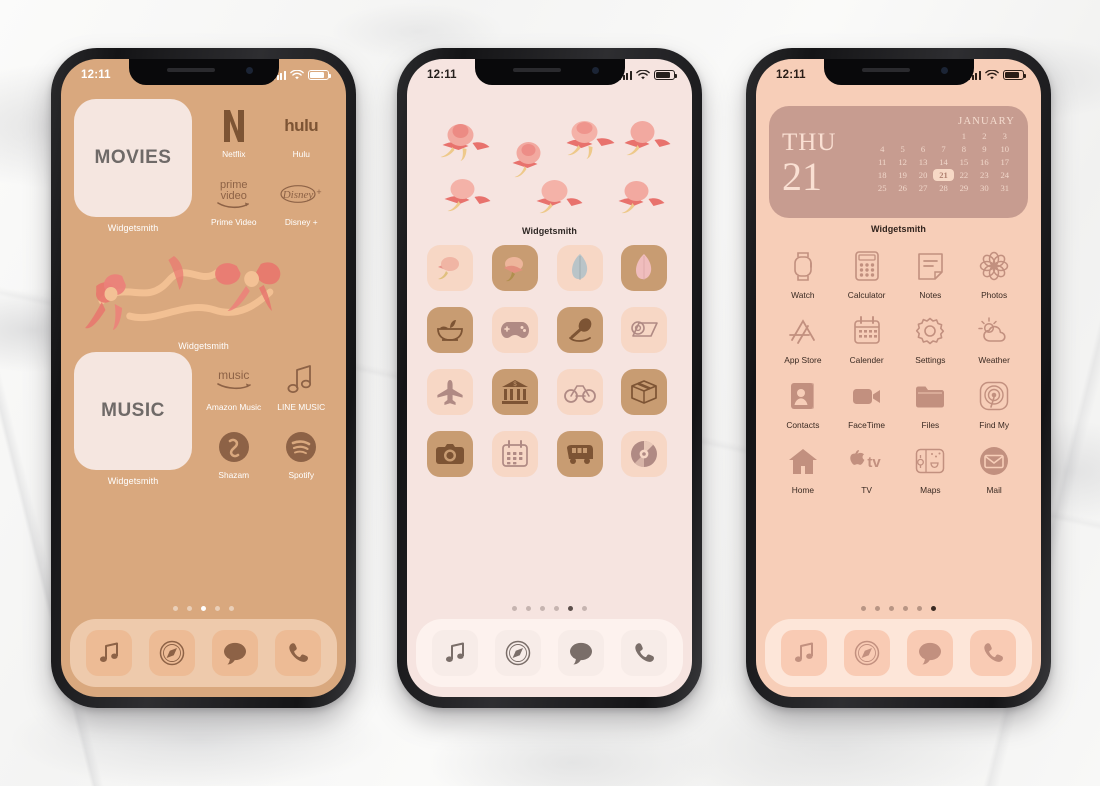 This screenshot has width=1100, height=786. What do you see at coordinates (450, 330) in the screenshot?
I see `app-tile-salad-bowl` at bounding box center [450, 330].